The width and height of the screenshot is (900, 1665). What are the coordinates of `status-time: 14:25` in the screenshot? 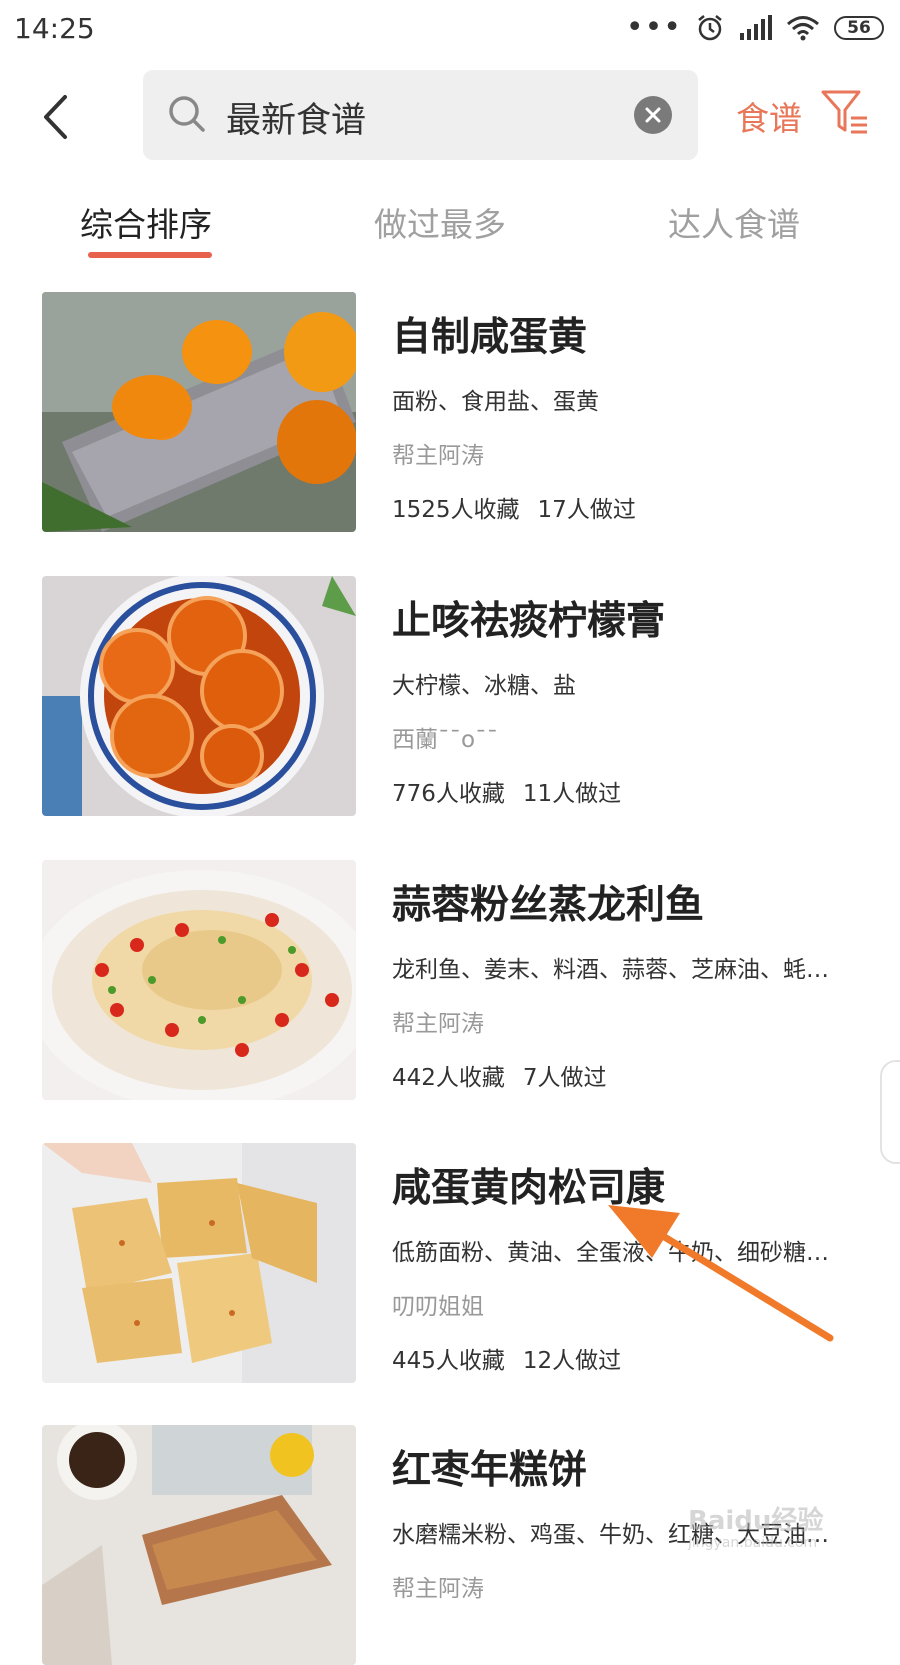 It's located at (54, 28).